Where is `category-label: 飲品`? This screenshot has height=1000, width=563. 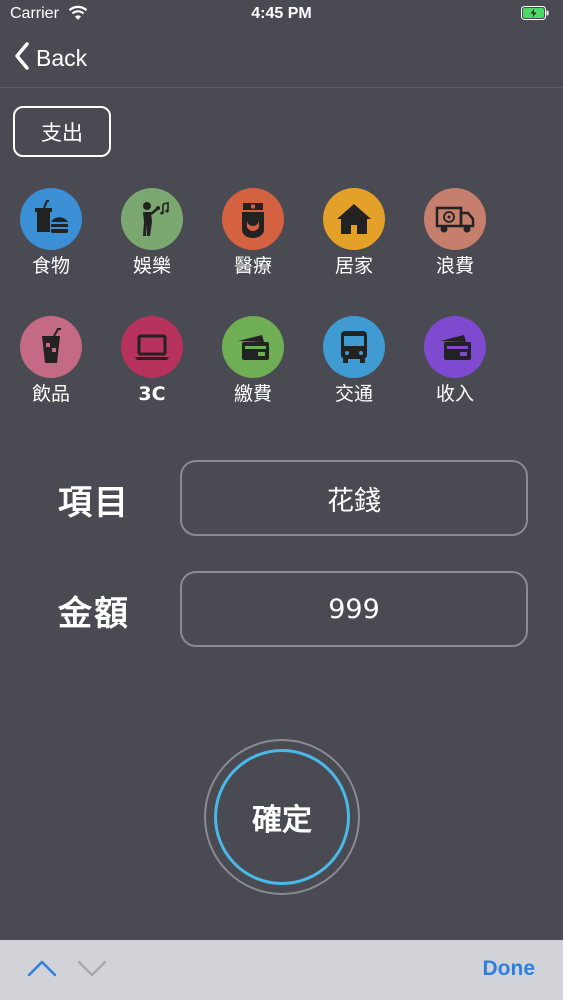
category-label: 飲品 is located at coordinates (50, 394).